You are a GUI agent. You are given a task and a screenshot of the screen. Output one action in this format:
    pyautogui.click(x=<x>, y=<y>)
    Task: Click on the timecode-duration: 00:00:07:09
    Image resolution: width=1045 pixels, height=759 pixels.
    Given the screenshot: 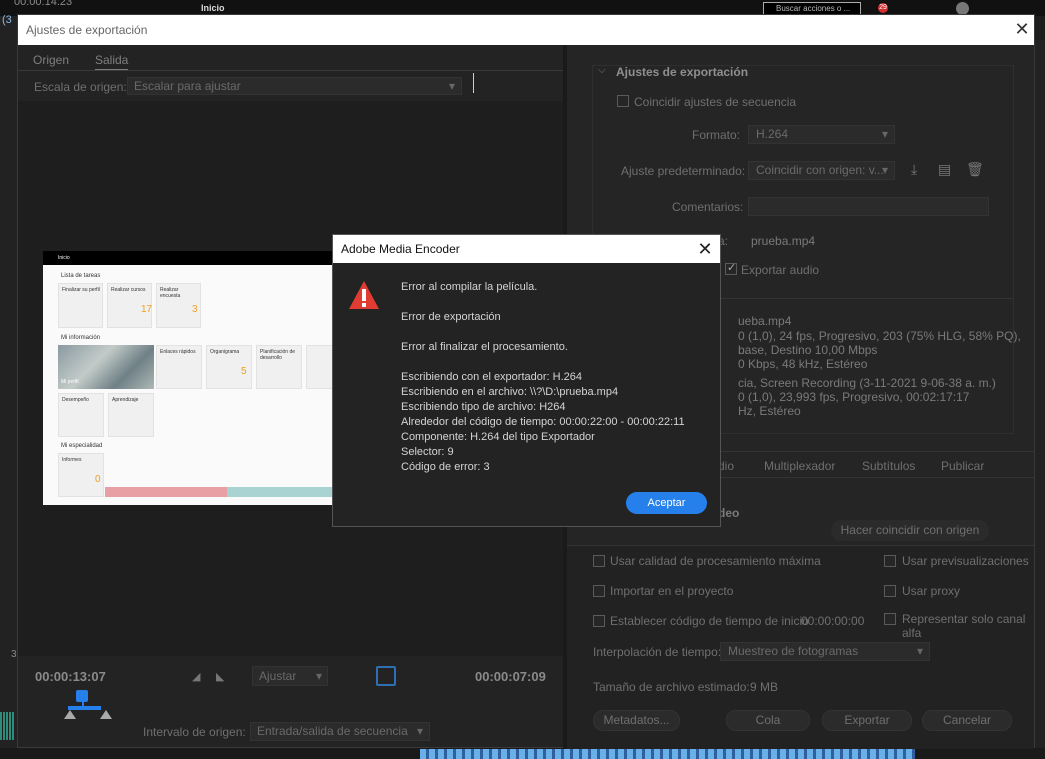 What is the action you would take?
    pyautogui.click(x=510, y=676)
    